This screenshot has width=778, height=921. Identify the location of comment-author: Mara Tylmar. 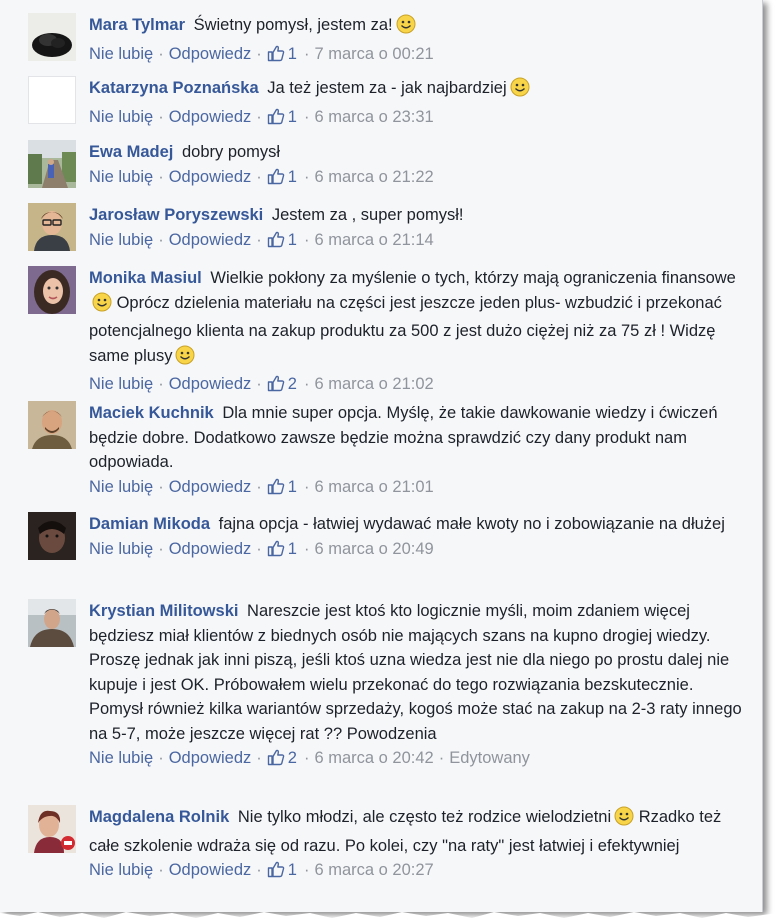
(137, 25).